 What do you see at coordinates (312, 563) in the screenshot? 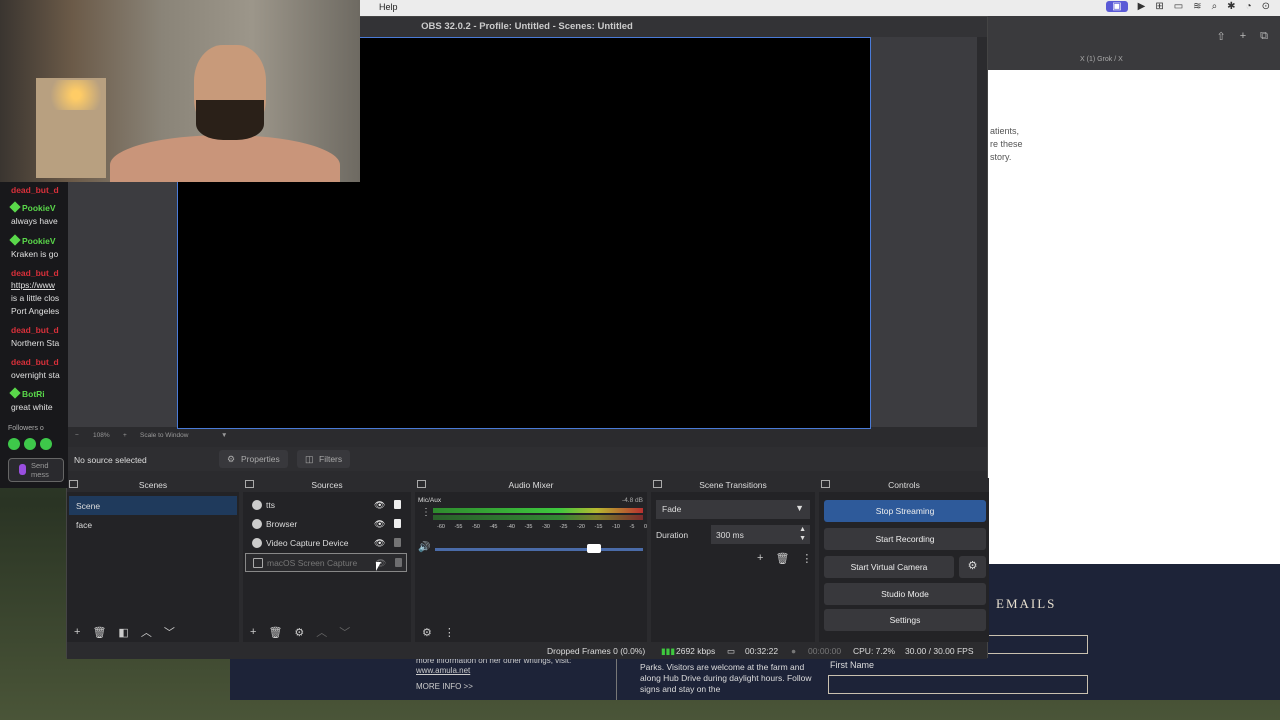
I see `source-label: macOS Screen Capture` at bounding box center [312, 563].